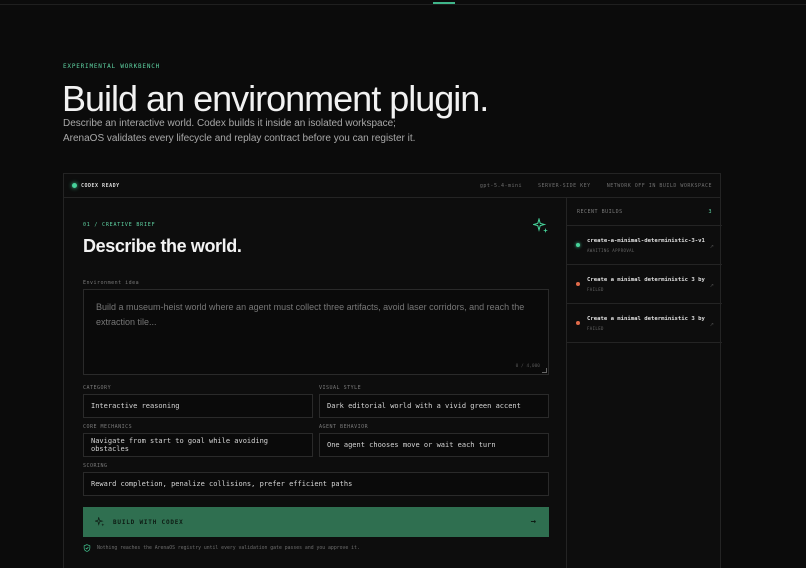  I want to click on build-with-codex-button: BUILD WITH CODEX →, so click(316, 522).